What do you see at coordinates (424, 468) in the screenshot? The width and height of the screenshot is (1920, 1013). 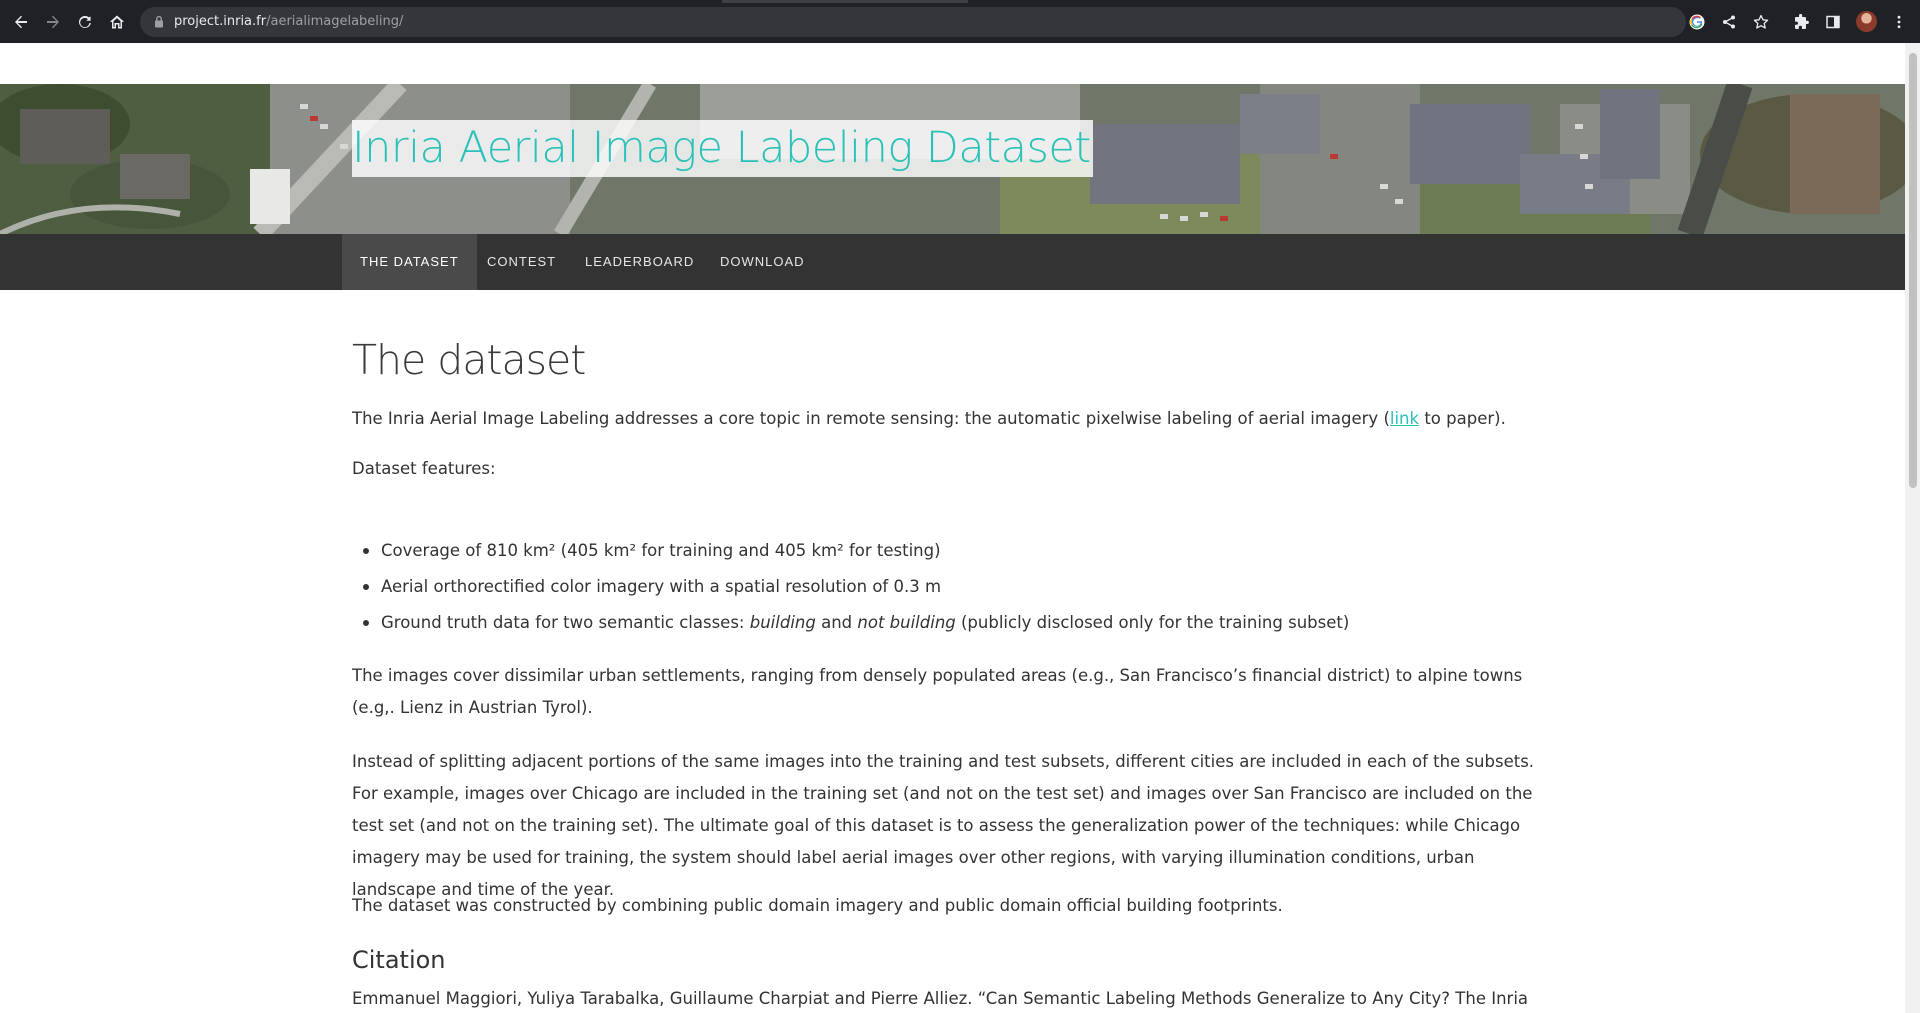 I see `features-label: Dataset features:` at bounding box center [424, 468].